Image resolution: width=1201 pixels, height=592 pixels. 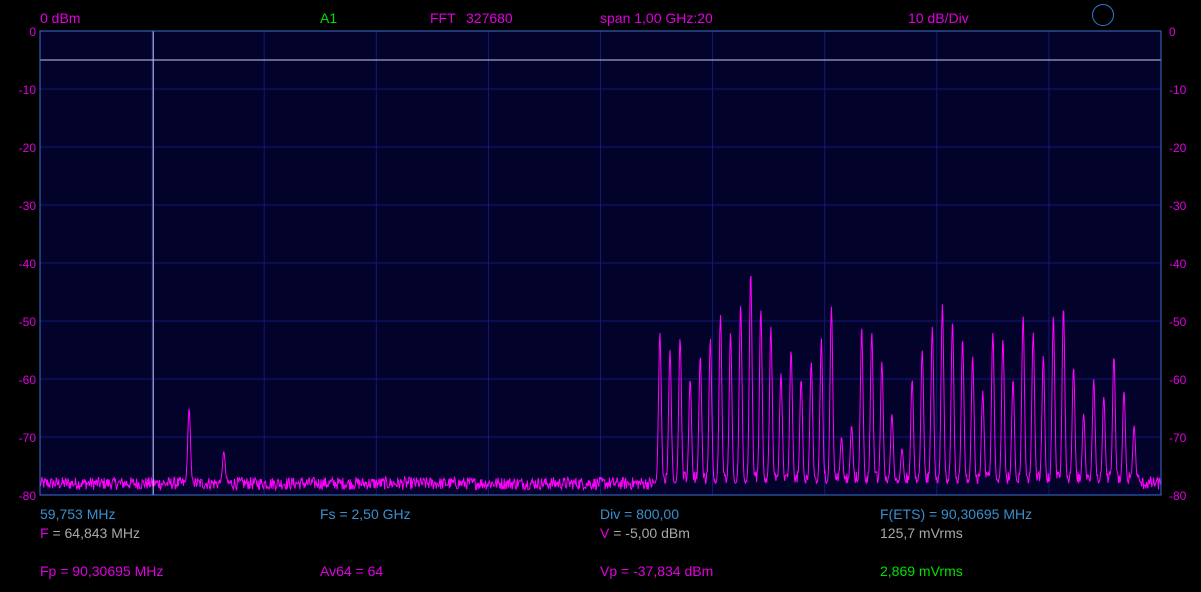 I want to click on y-tick-label-left: -70, so click(x=28, y=438).